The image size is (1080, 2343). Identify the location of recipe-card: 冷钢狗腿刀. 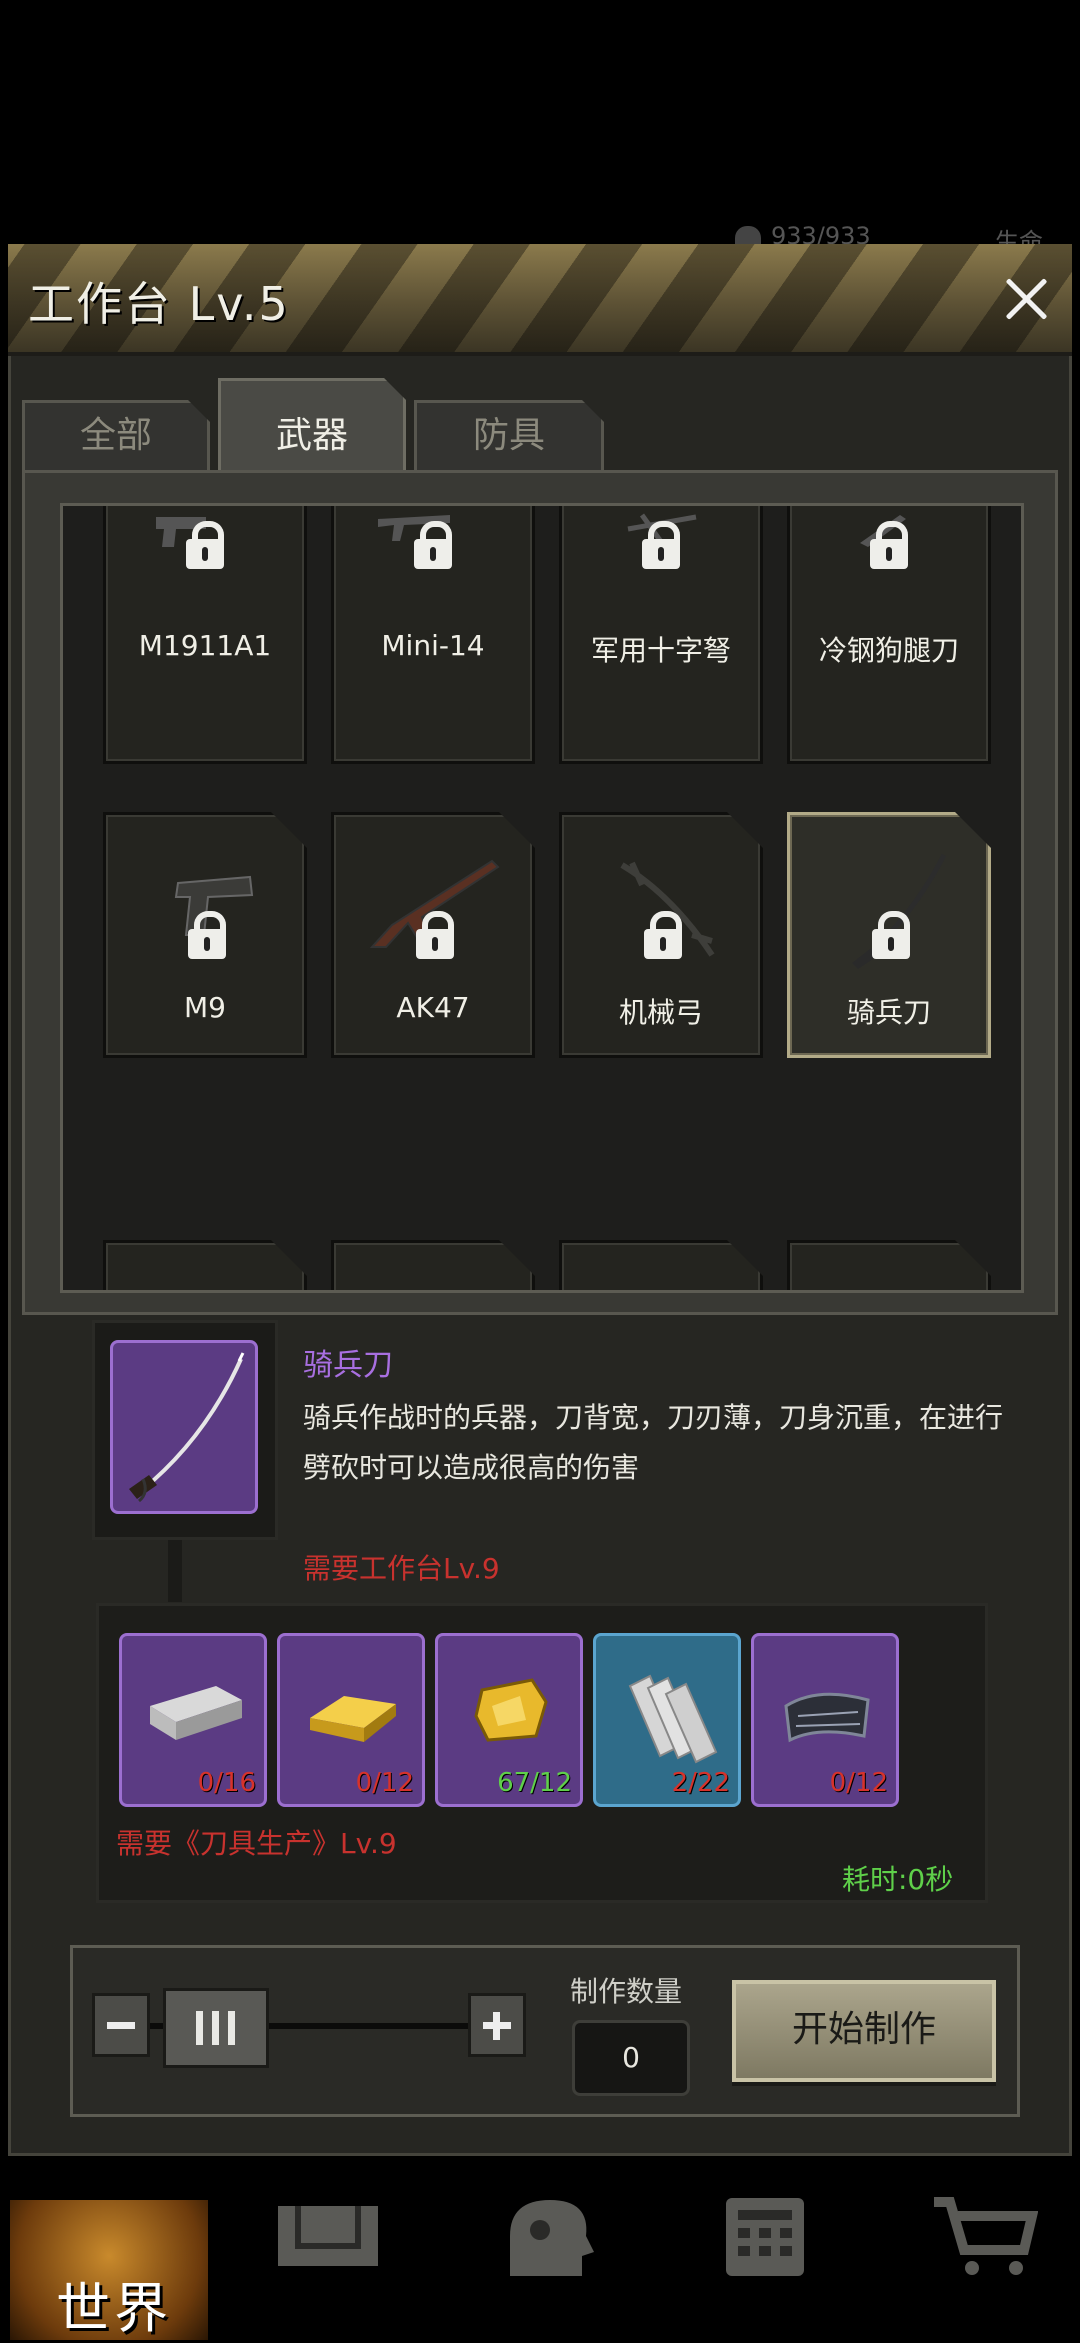
(889, 635).